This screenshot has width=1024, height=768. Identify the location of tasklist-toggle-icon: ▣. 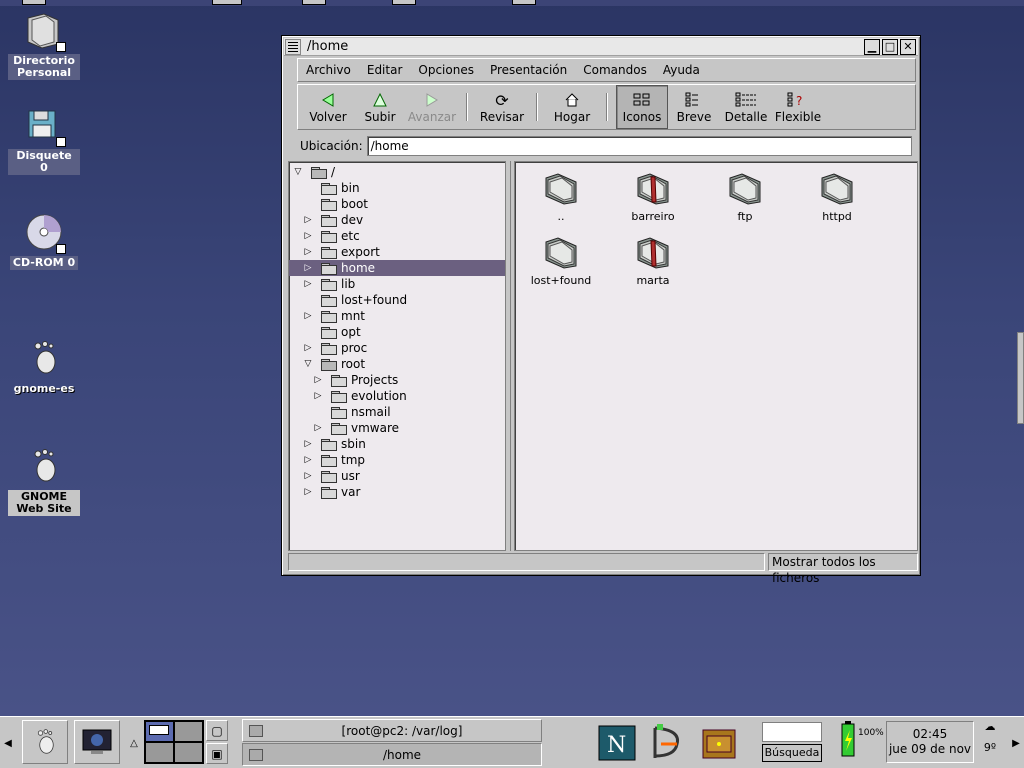
(217, 753).